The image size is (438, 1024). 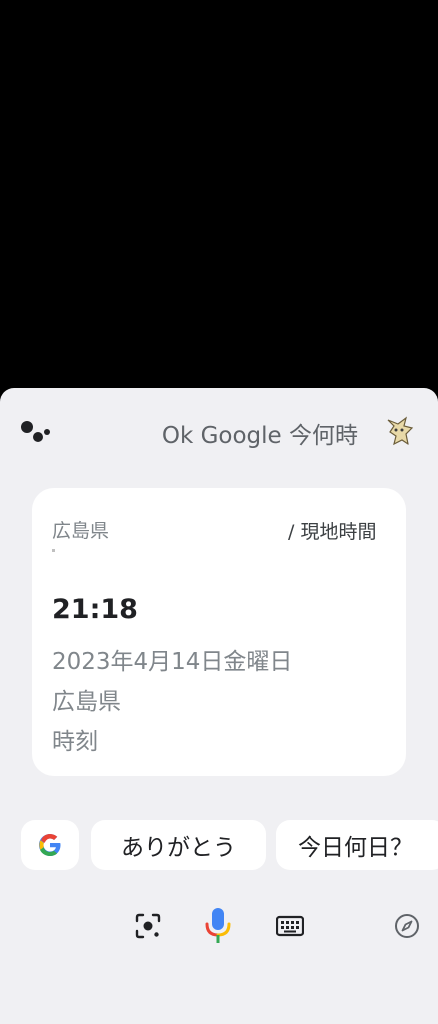 What do you see at coordinates (81, 531) in the screenshot?
I see `location-prefix: 広島県` at bounding box center [81, 531].